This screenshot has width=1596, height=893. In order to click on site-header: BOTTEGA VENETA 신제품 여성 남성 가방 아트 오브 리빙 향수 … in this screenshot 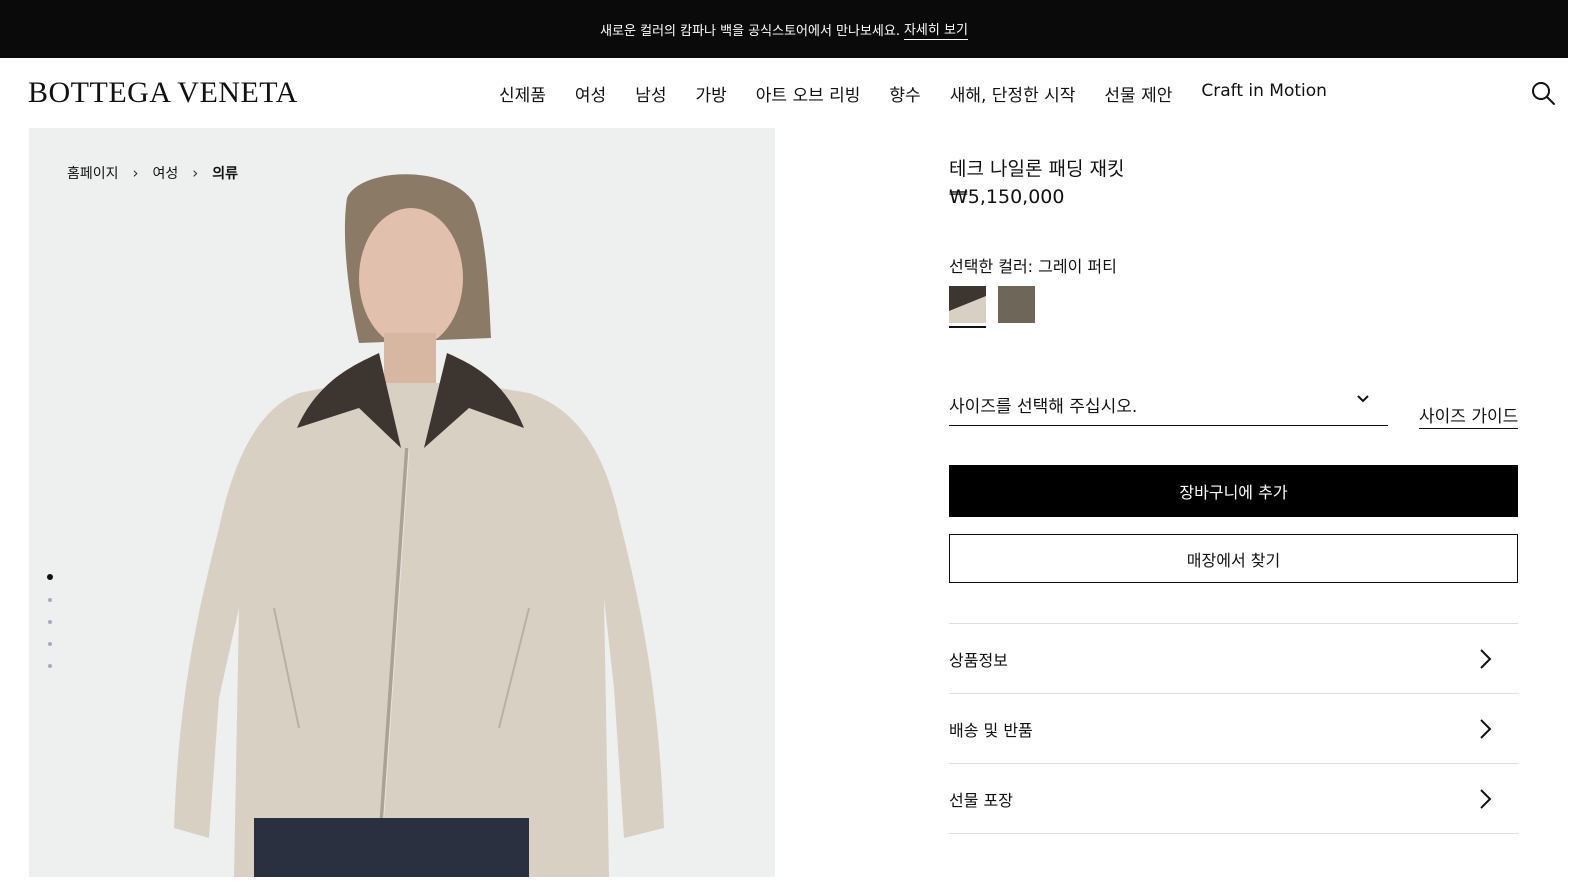, I will do `click(784, 93)`.